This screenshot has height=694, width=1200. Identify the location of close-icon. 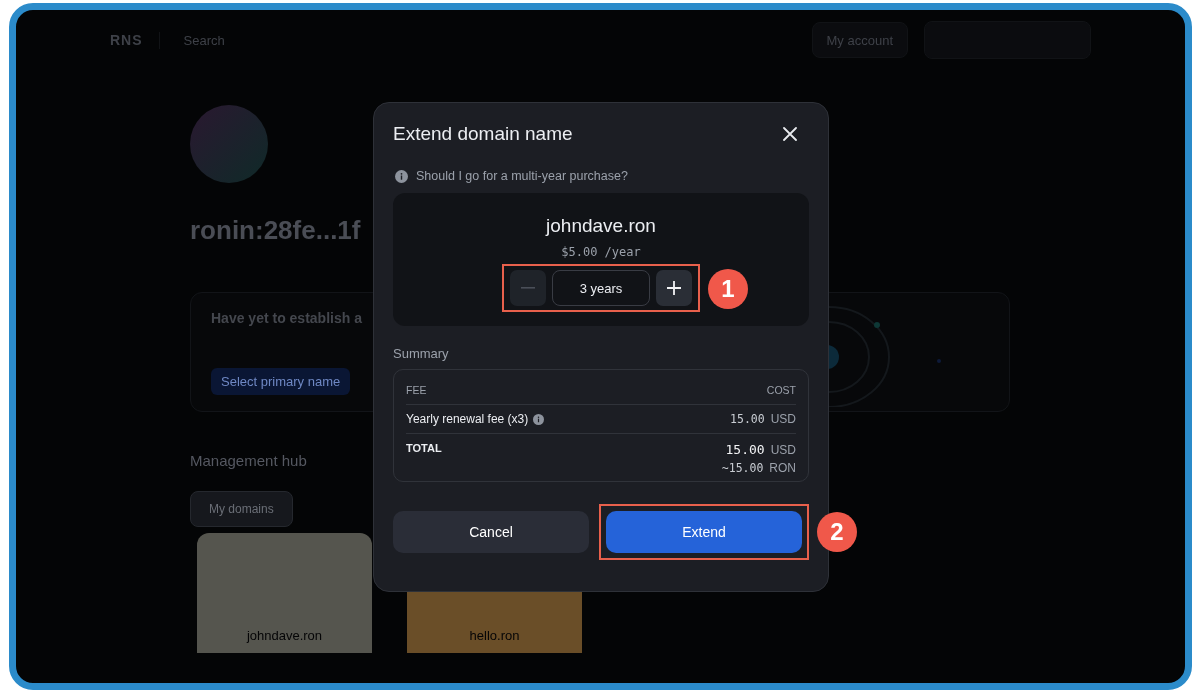
(790, 134).